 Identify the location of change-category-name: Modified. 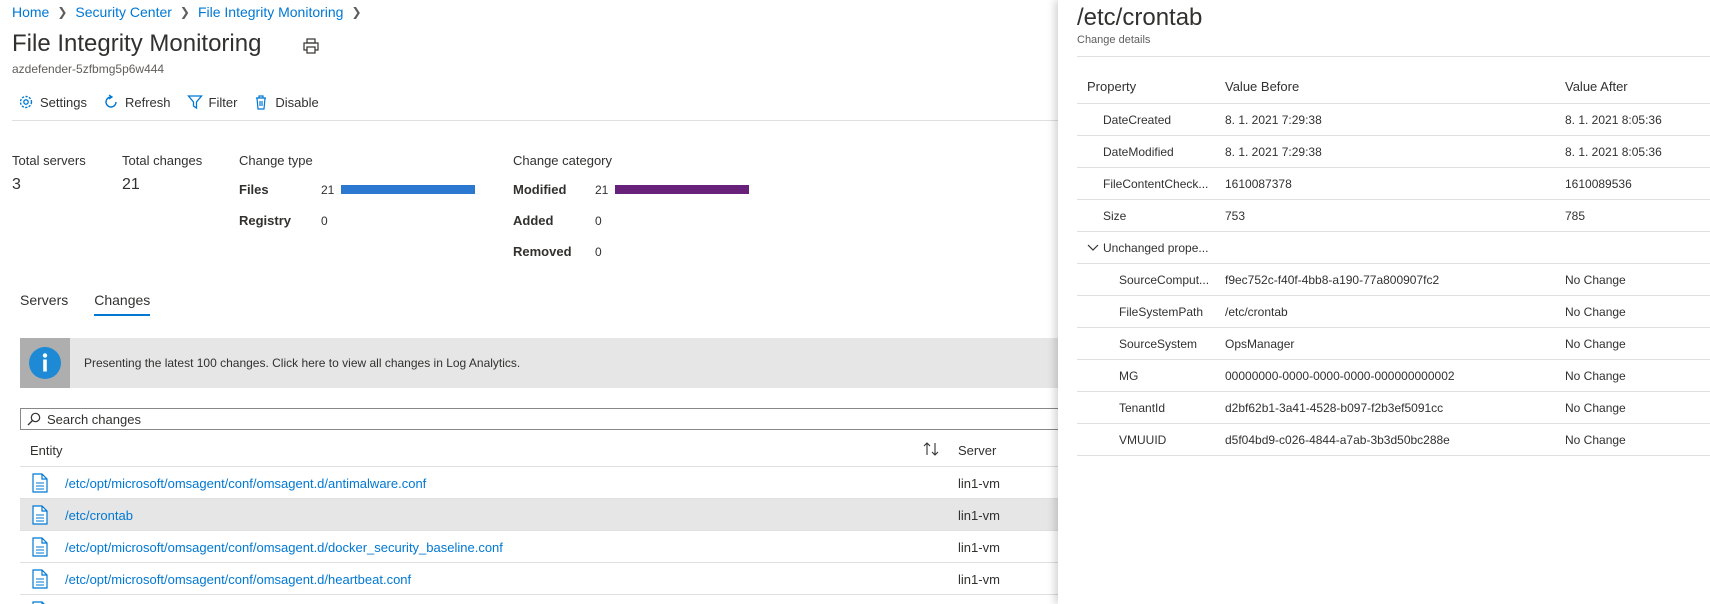
(540, 189).